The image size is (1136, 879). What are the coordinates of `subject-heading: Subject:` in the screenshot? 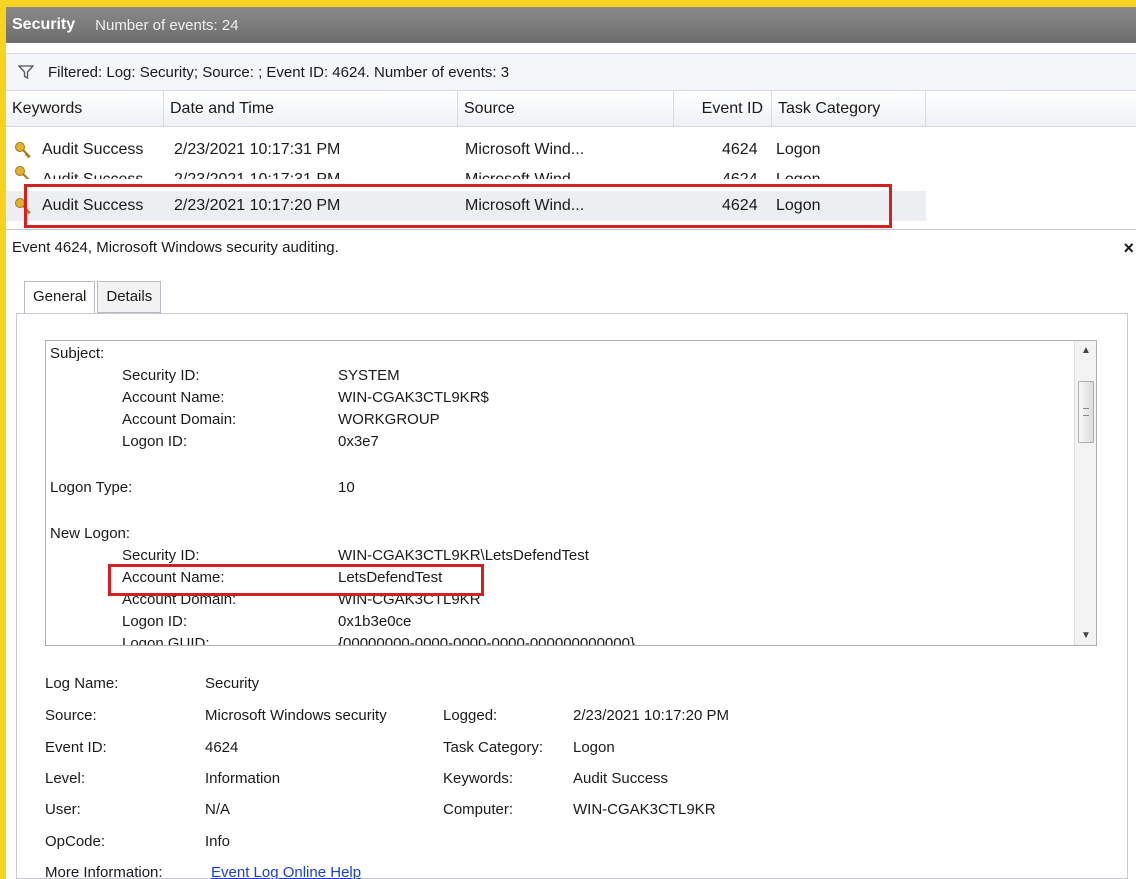 It's located at (77, 353).